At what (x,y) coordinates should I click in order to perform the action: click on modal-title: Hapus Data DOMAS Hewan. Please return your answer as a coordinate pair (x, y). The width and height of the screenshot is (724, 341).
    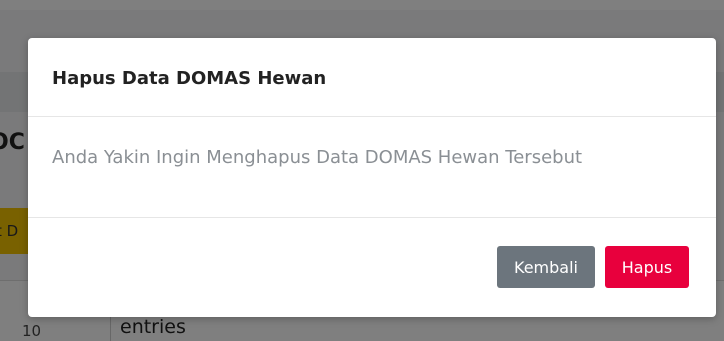
    Looking at the image, I should click on (189, 78).